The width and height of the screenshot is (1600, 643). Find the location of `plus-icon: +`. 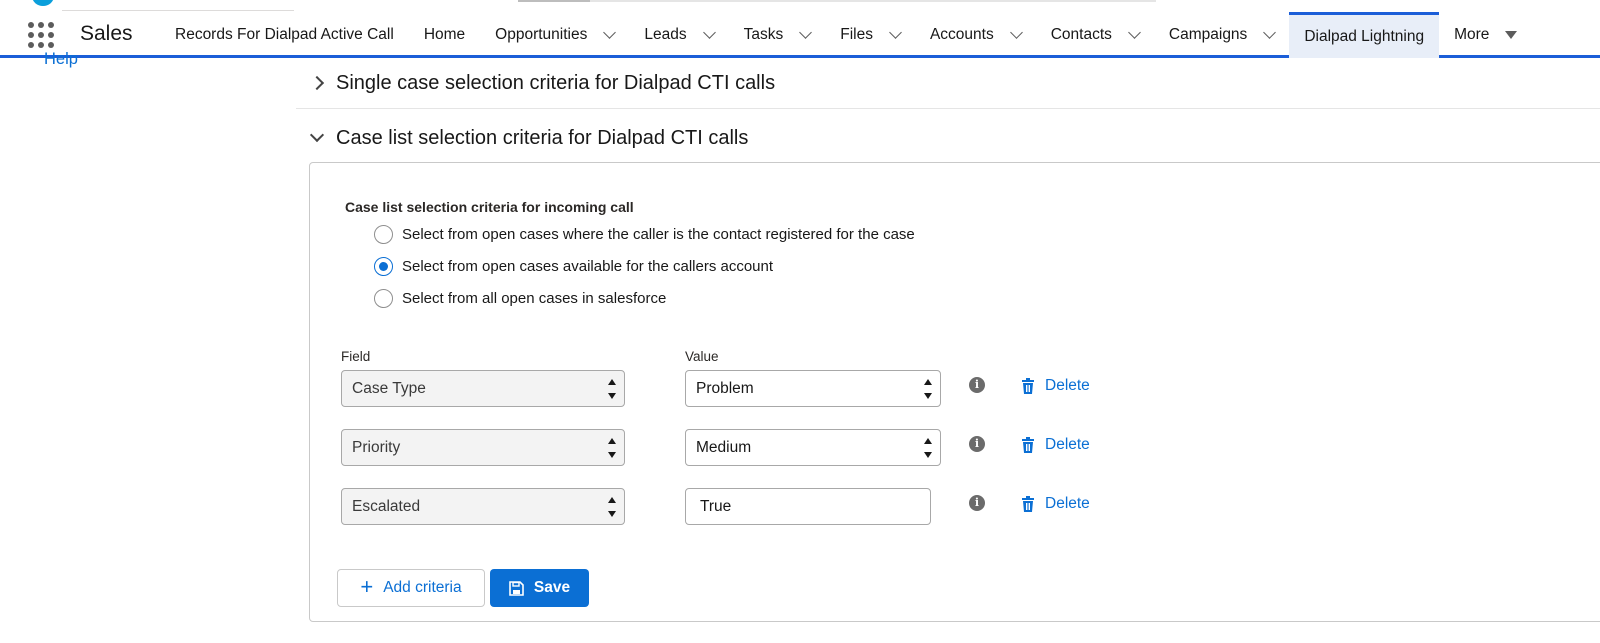

plus-icon: + is located at coordinates (367, 586).